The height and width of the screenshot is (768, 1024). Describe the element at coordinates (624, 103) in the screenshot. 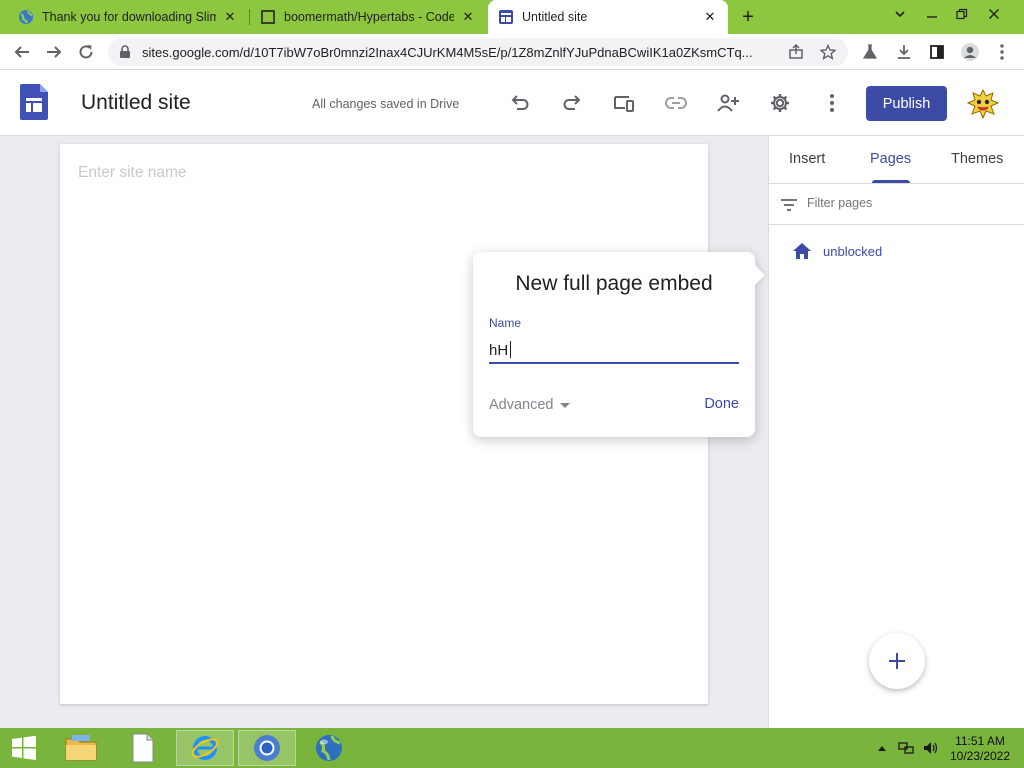

I see `preview-devices-icon` at that location.